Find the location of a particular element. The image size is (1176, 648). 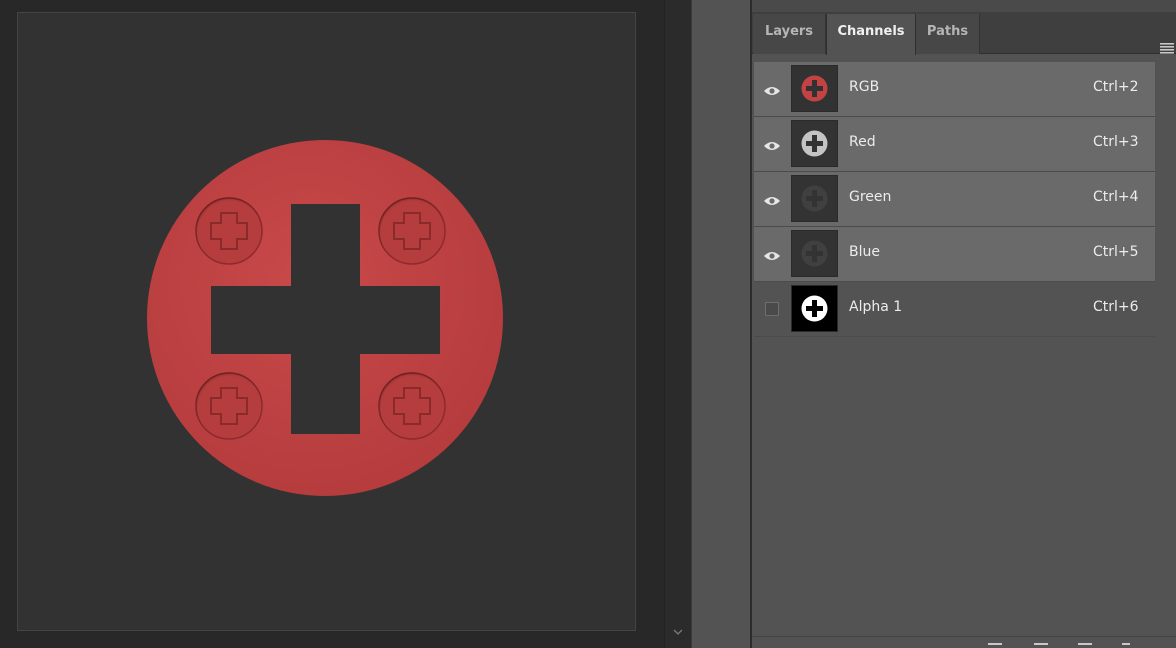

new-channel-icon is located at coordinates (1085, 645).